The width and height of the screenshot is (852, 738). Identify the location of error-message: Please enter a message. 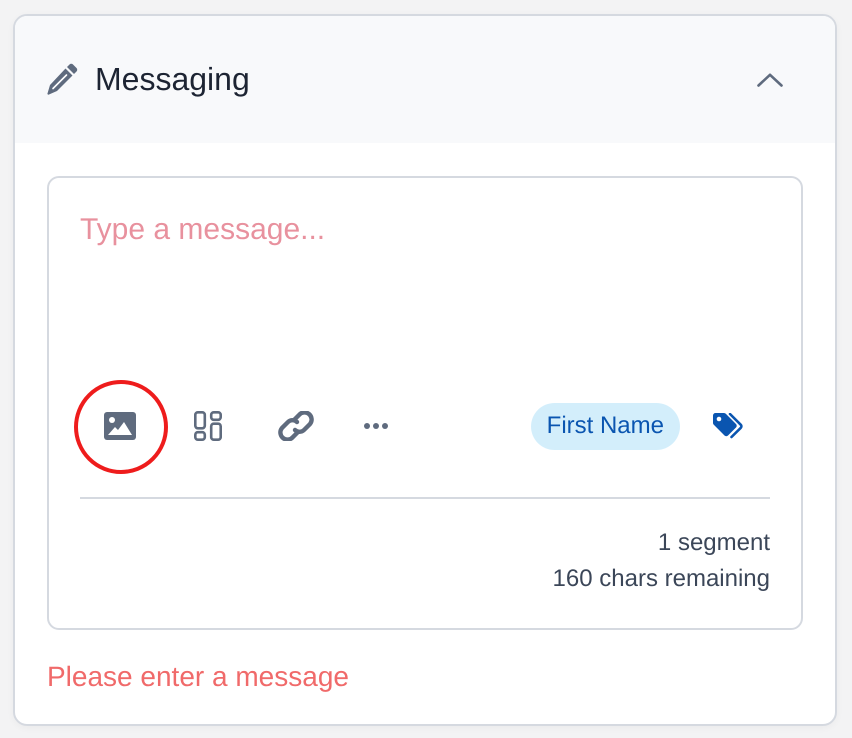
(198, 677).